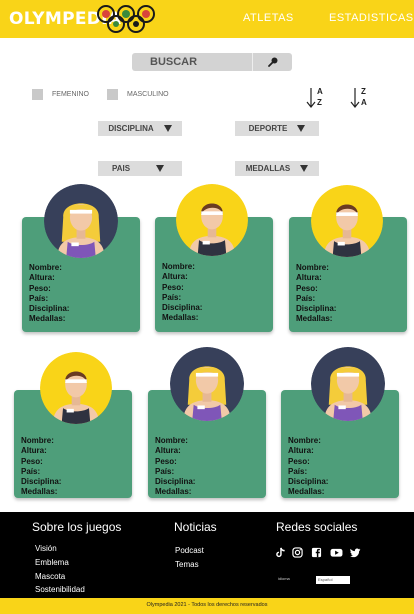 The image size is (414, 614). What do you see at coordinates (336, 552) in the screenshot?
I see `youtube-icon` at bounding box center [336, 552].